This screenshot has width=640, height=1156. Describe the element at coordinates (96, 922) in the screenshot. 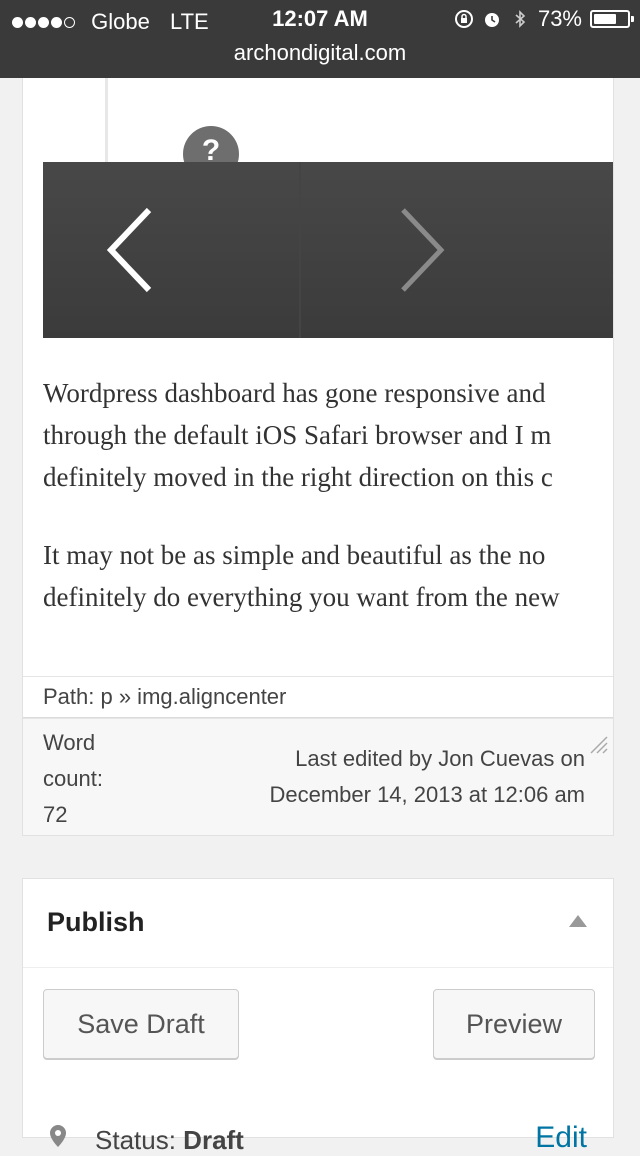

I see `publish-title: Publish` at that location.